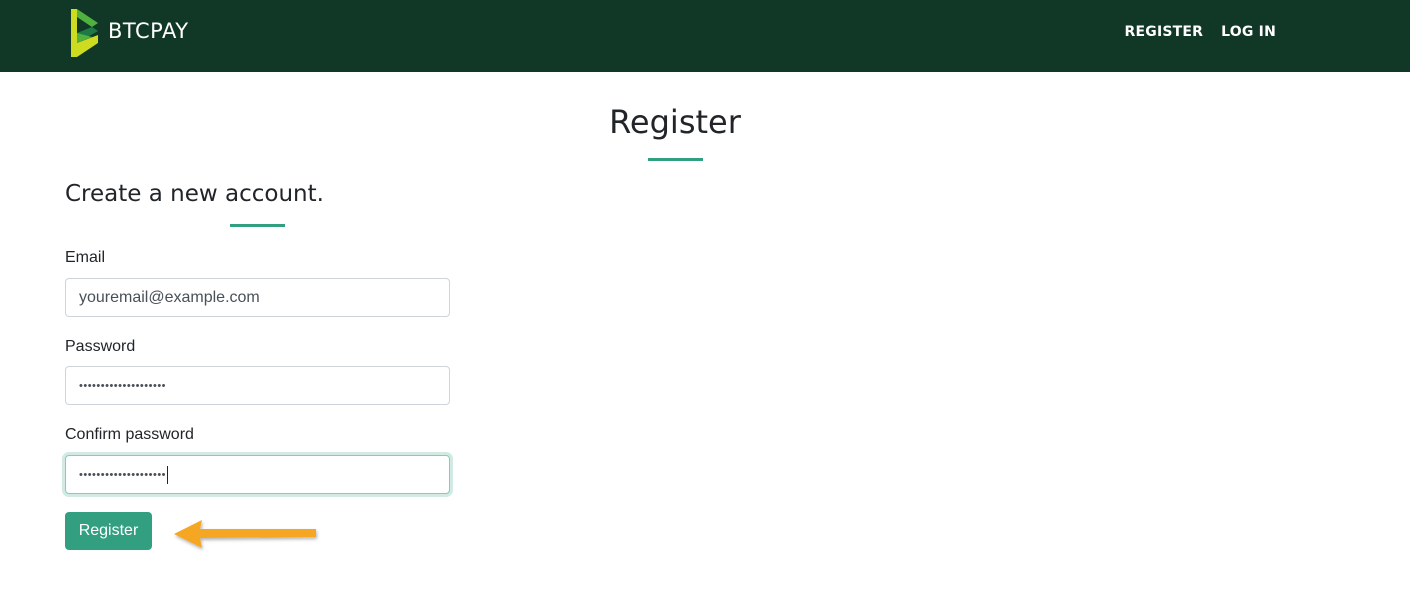 Image resolution: width=1410 pixels, height=594 pixels. I want to click on main-nav: REGISTER LOG IN, so click(1200, 32).